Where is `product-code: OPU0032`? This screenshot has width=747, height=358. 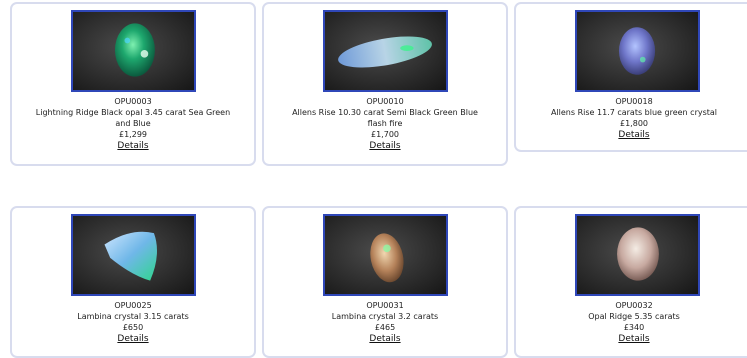
product-code: OPU0032 is located at coordinates (634, 305).